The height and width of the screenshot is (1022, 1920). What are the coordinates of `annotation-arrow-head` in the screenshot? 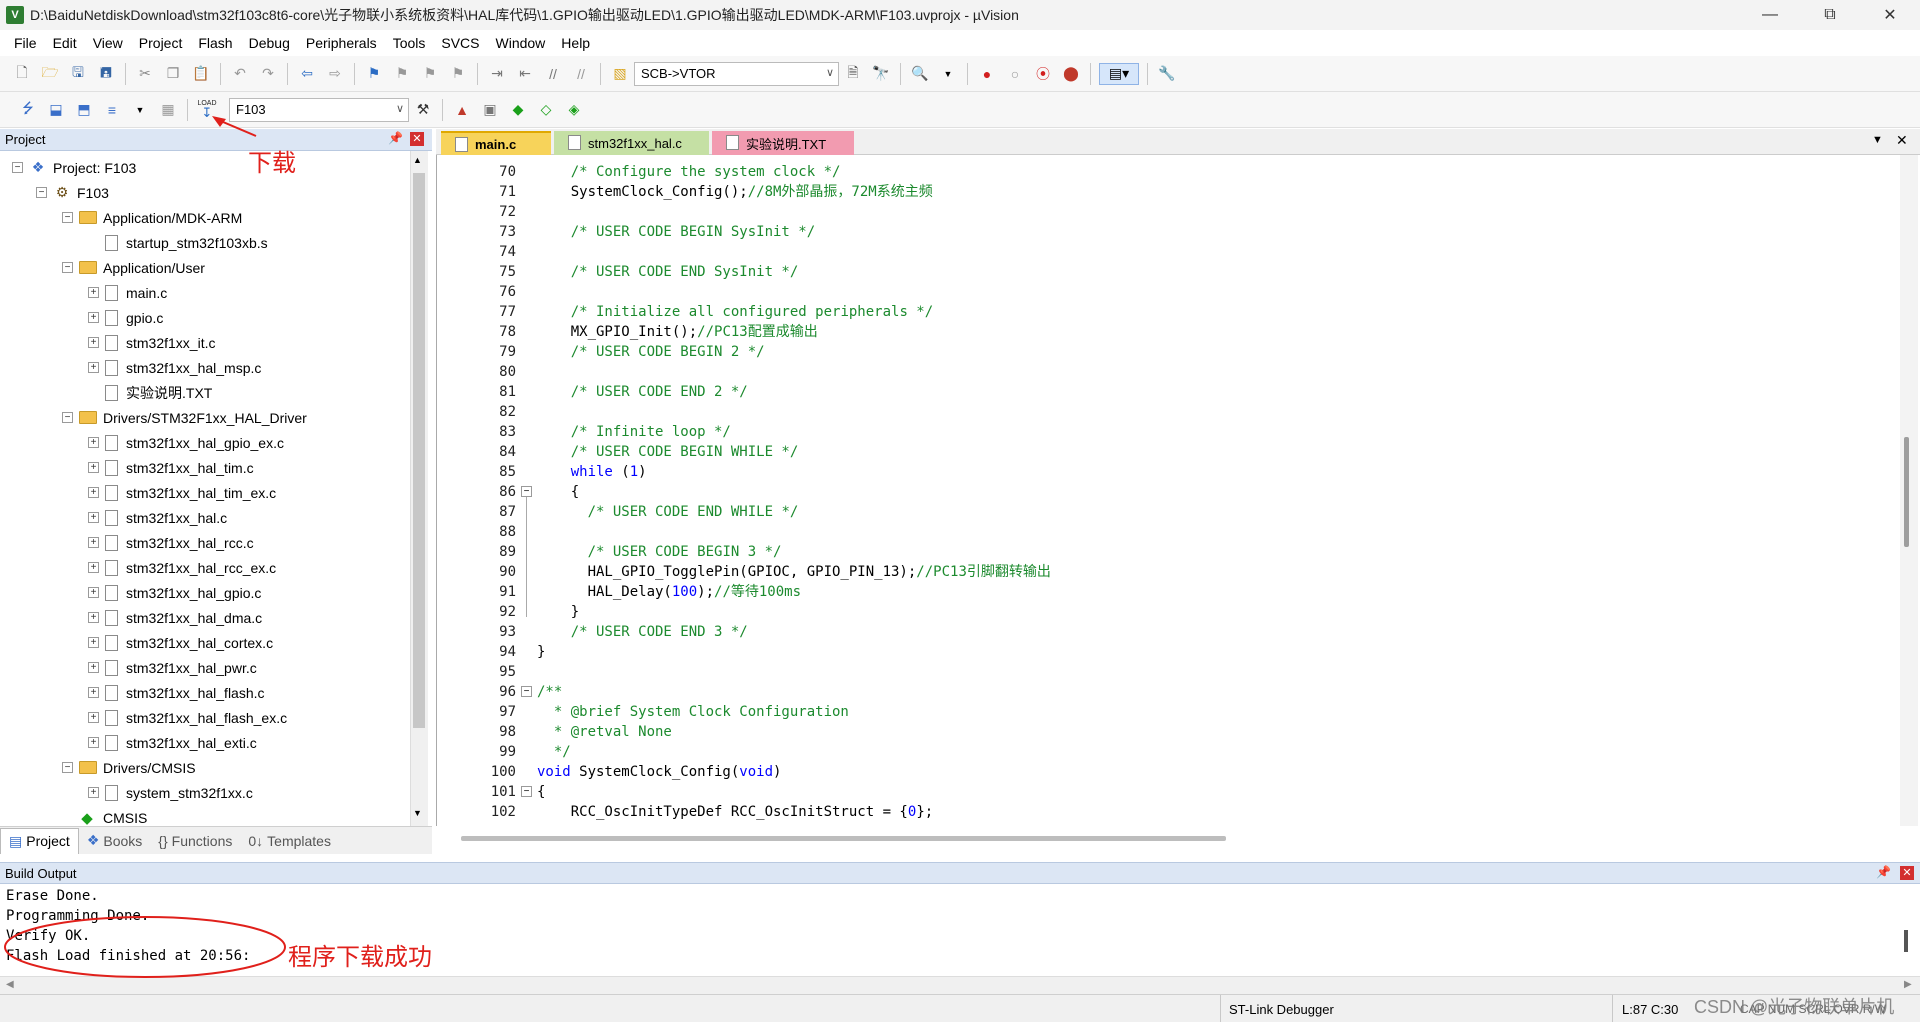 It's located at (219, 121).